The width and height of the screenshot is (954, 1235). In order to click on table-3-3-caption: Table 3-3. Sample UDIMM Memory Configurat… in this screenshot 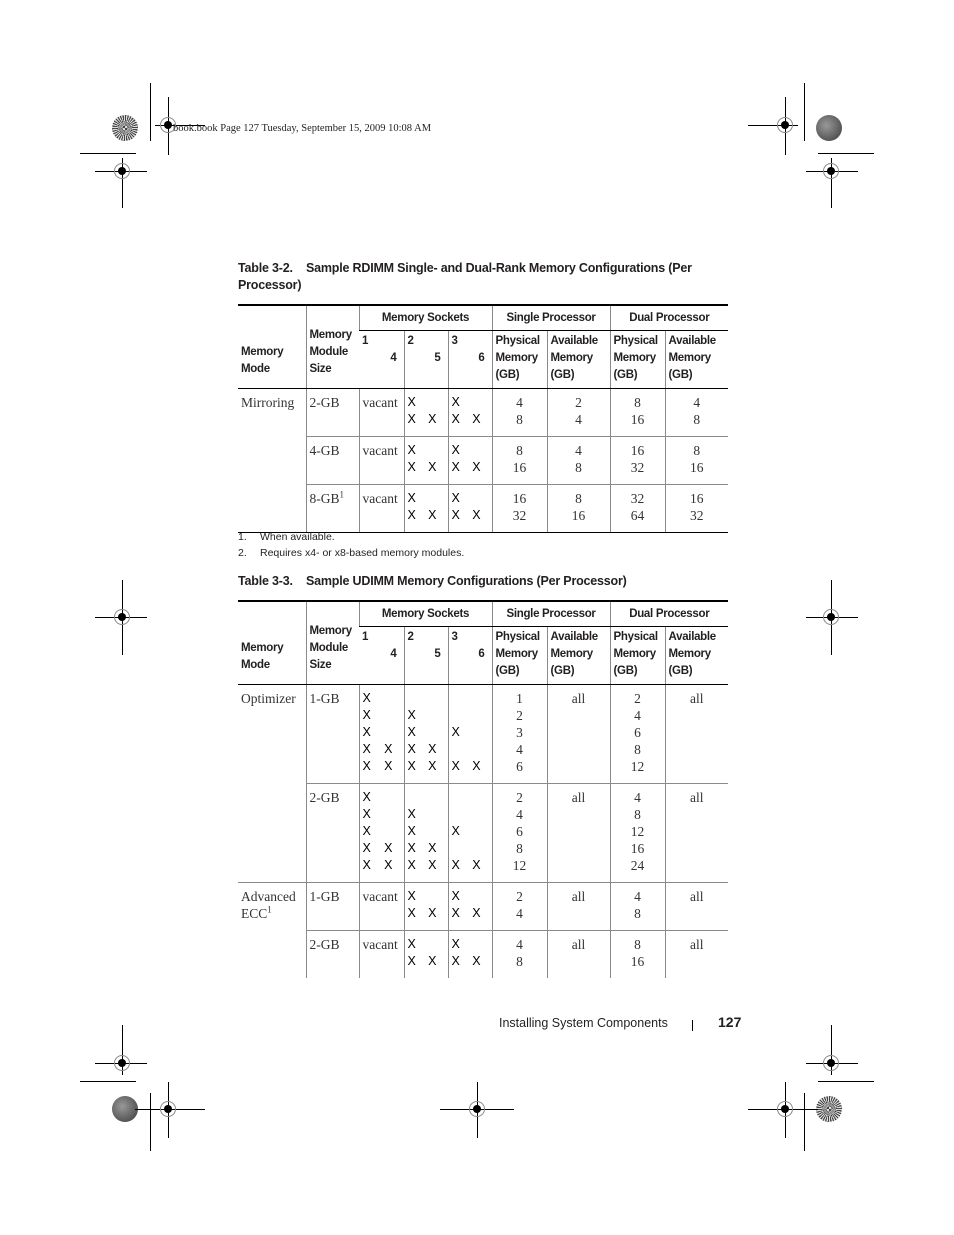, I will do `click(478, 581)`.